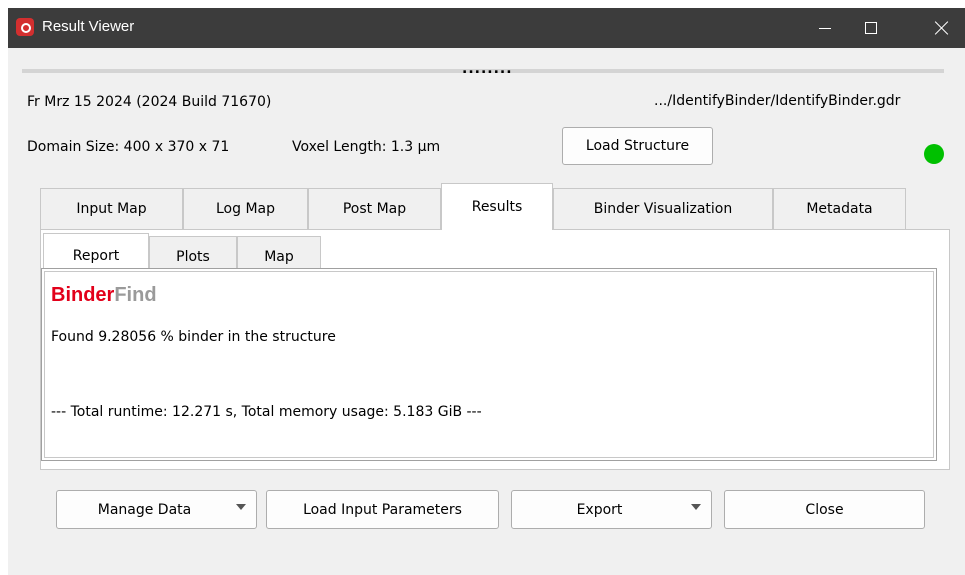  I want to click on tab-log-map: Log Map, so click(245, 208).